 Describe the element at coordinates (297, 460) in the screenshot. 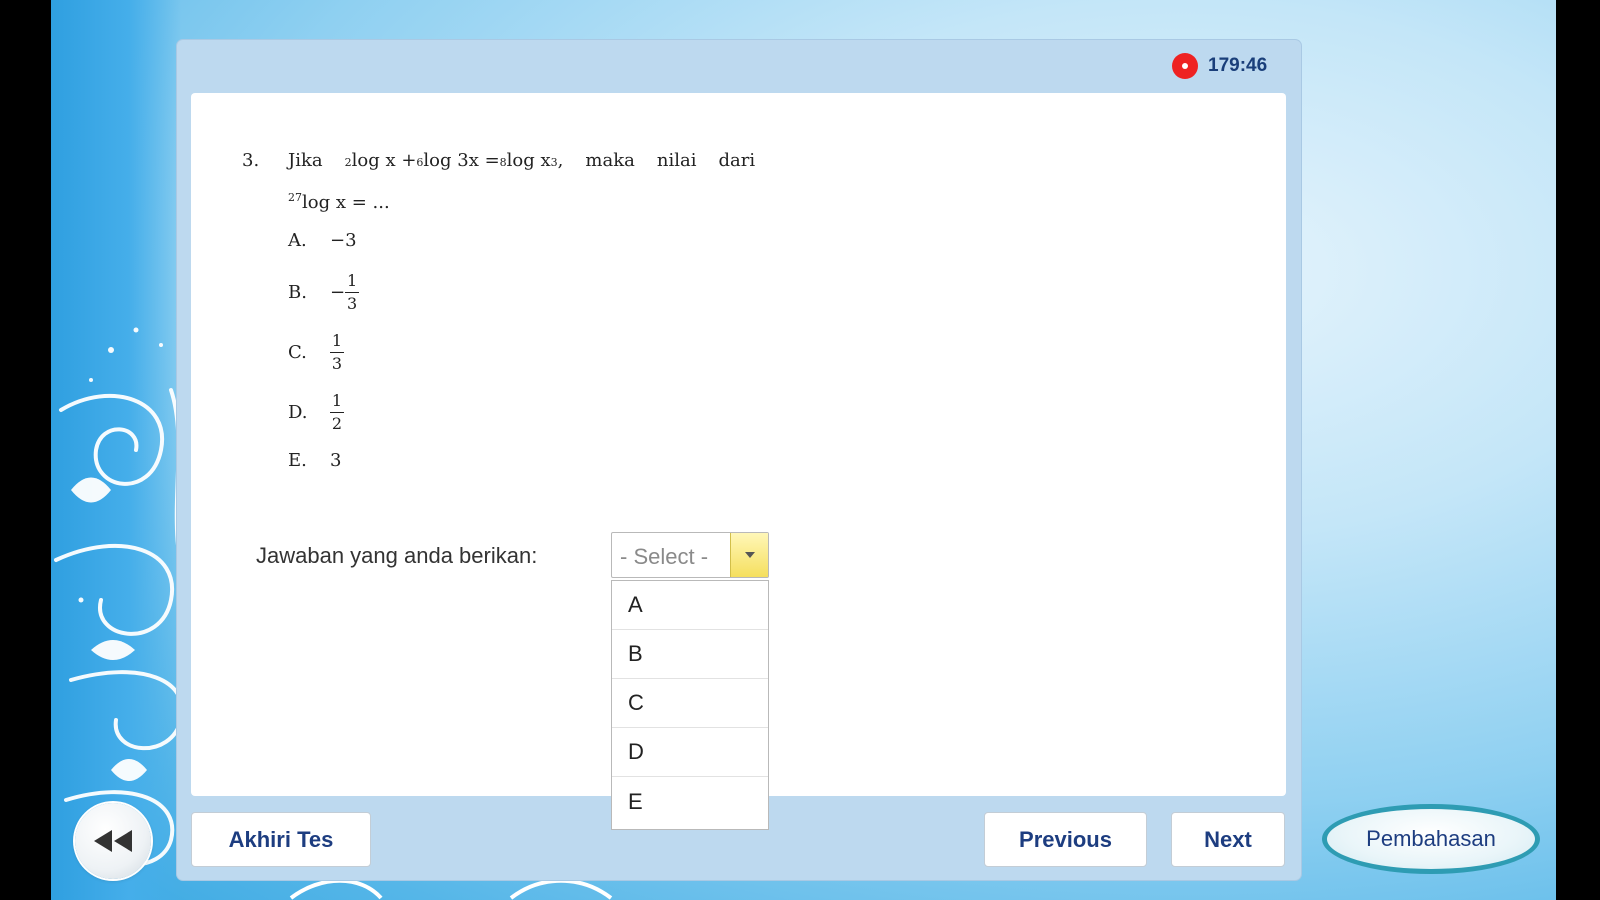

I see `option-letter: E.` at that location.